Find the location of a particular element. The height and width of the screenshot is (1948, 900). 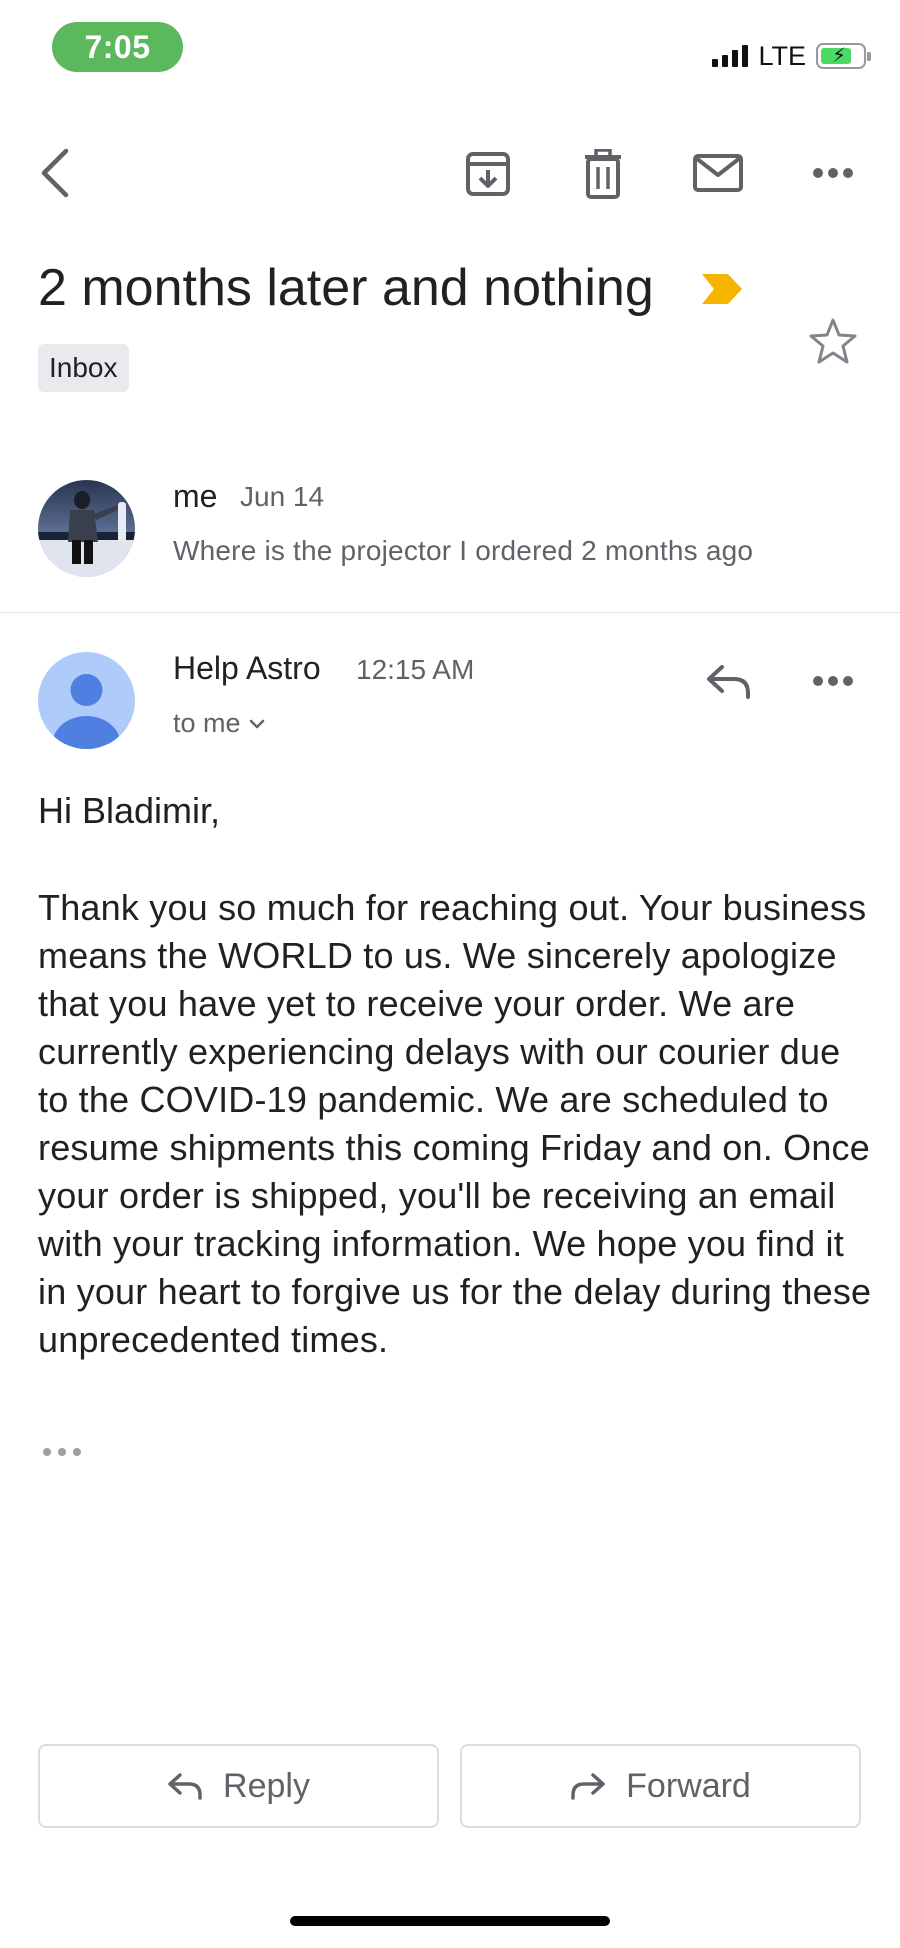

forward-button: Forward is located at coordinates (660, 1786).